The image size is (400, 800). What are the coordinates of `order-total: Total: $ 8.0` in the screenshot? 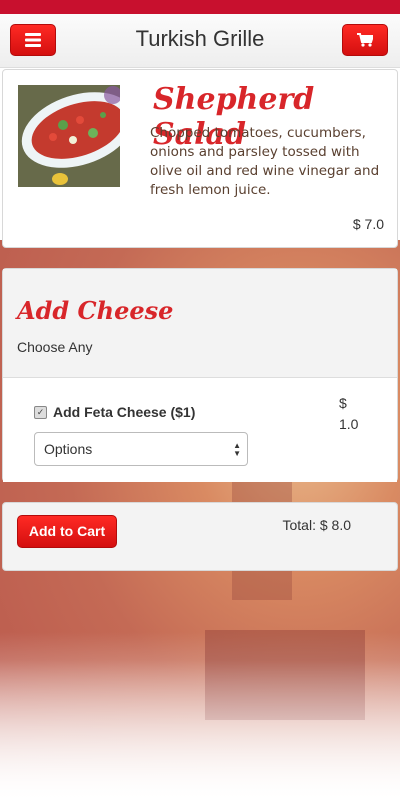 It's located at (317, 525).